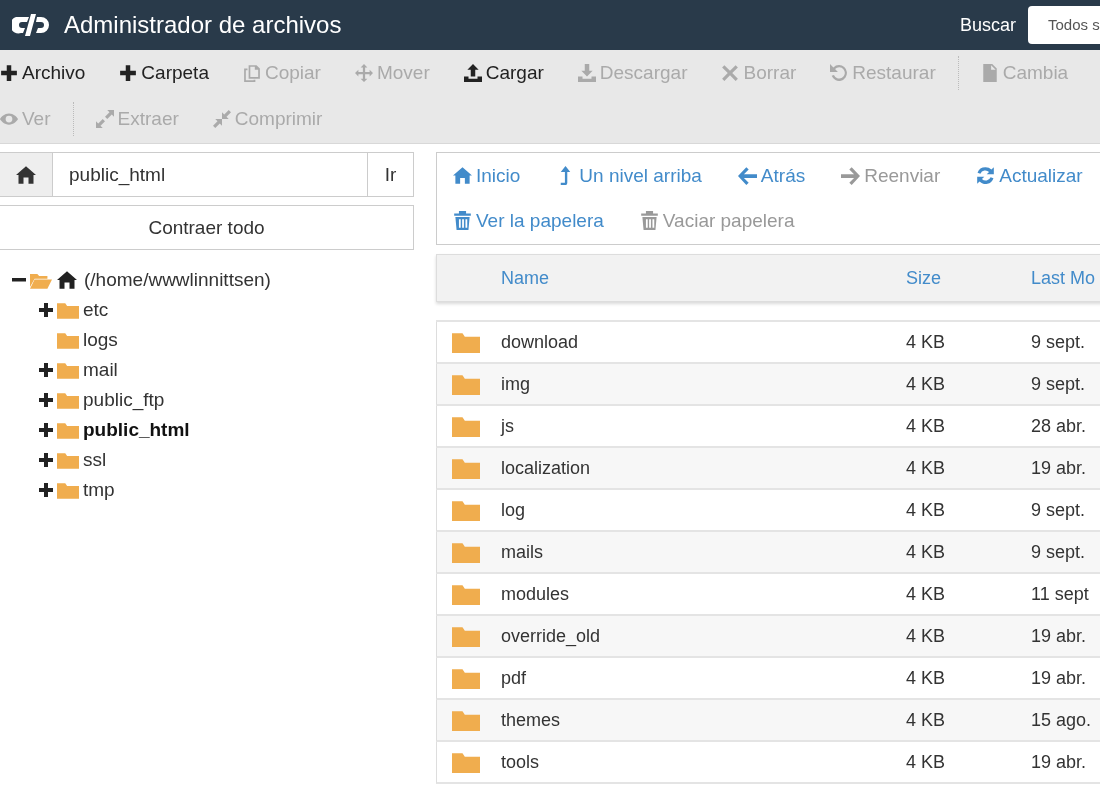 The width and height of the screenshot is (1100, 794). What do you see at coordinates (503, 73) in the screenshot?
I see `toolbar-button: Cargar` at bounding box center [503, 73].